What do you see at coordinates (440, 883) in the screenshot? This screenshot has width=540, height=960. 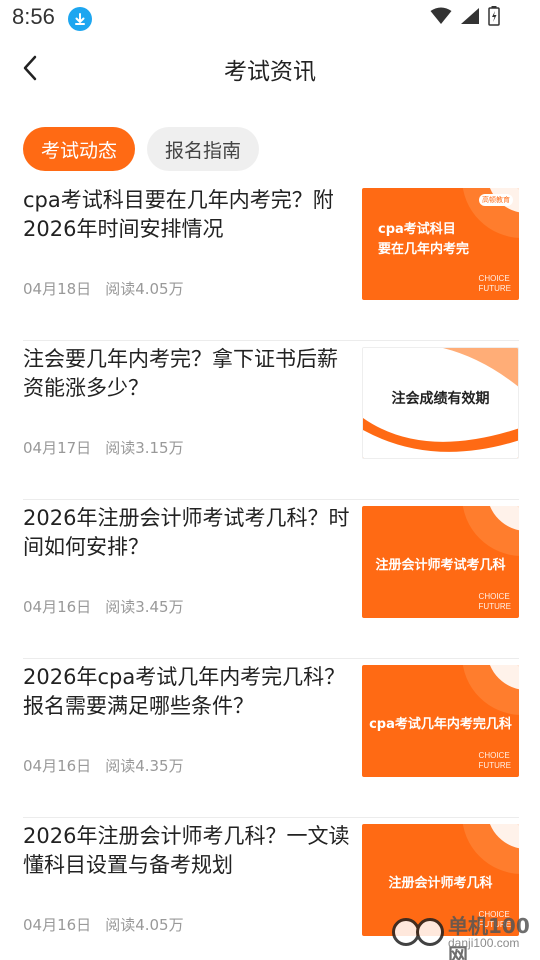 I see `thumbnail-caption: 注册会计师考几科` at bounding box center [440, 883].